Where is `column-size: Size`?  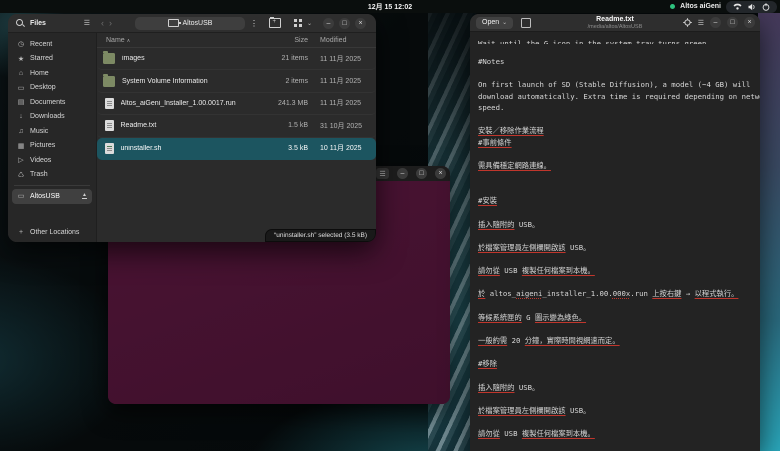
column-size: Size is located at coordinates (281, 40).